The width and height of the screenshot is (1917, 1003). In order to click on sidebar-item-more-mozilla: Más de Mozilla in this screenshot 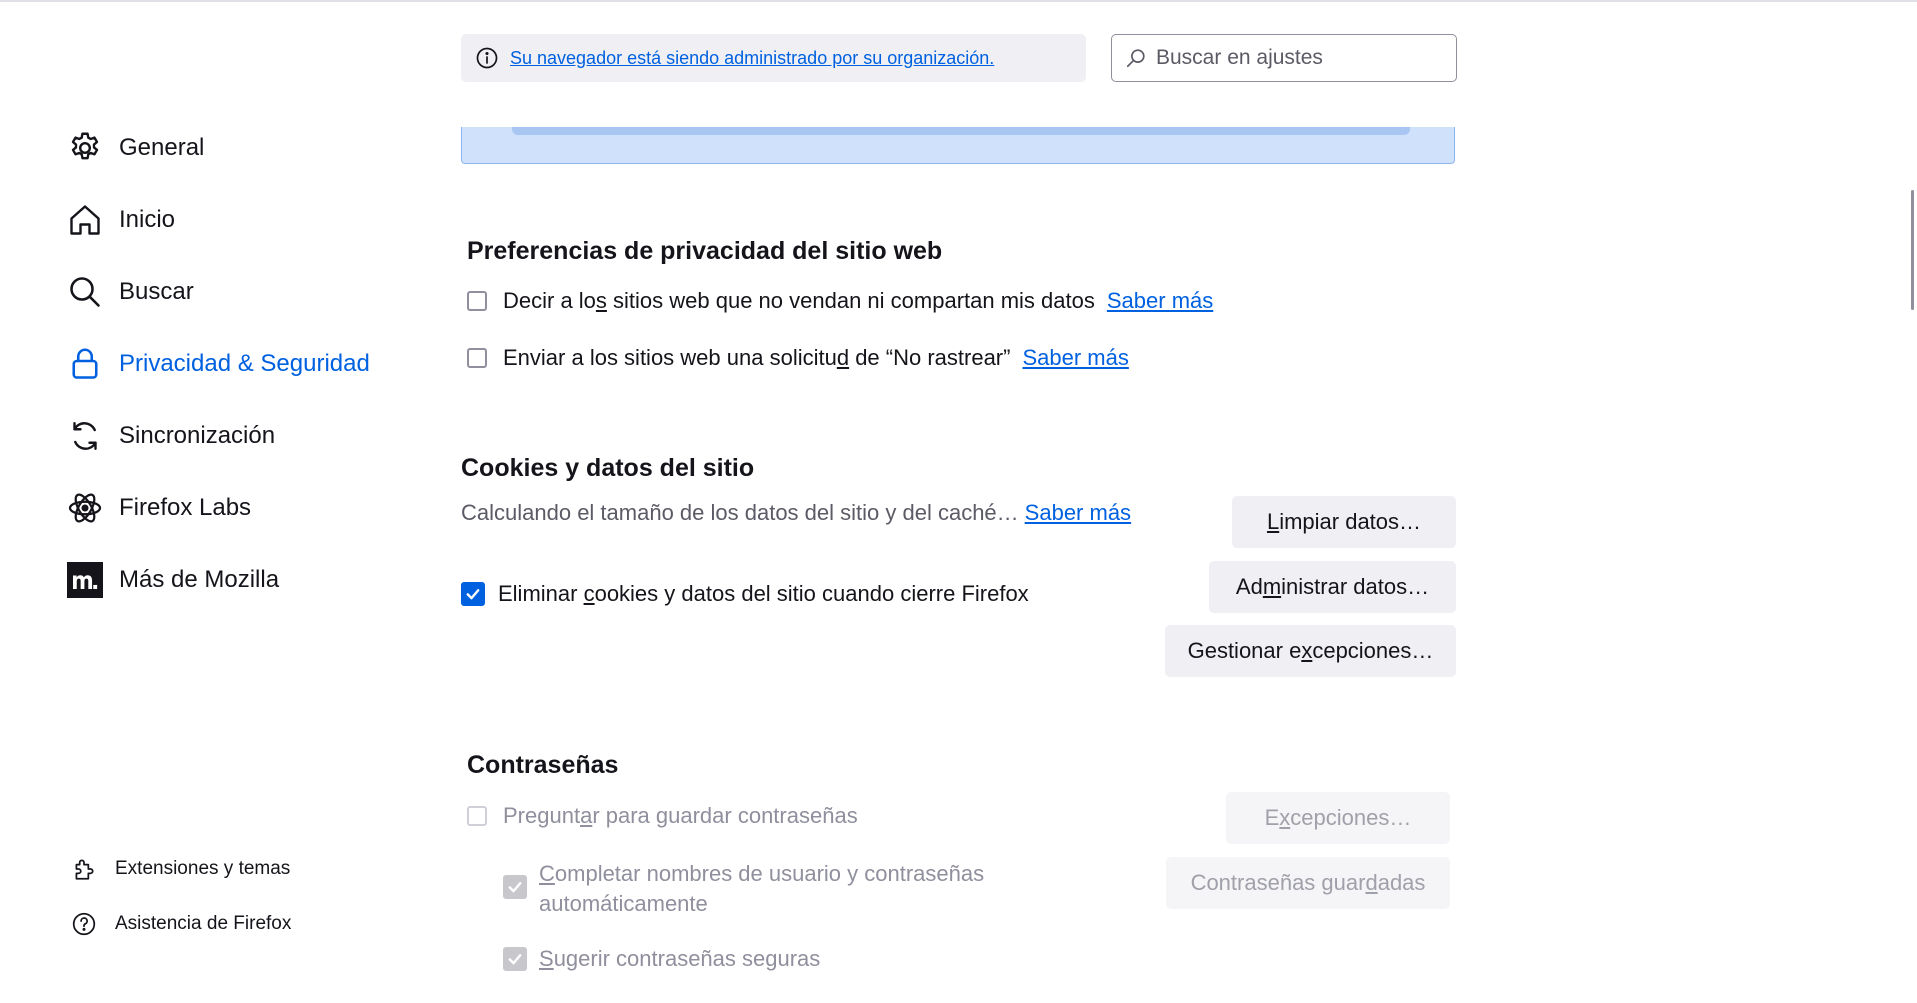, I will do `click(172, 580)`.